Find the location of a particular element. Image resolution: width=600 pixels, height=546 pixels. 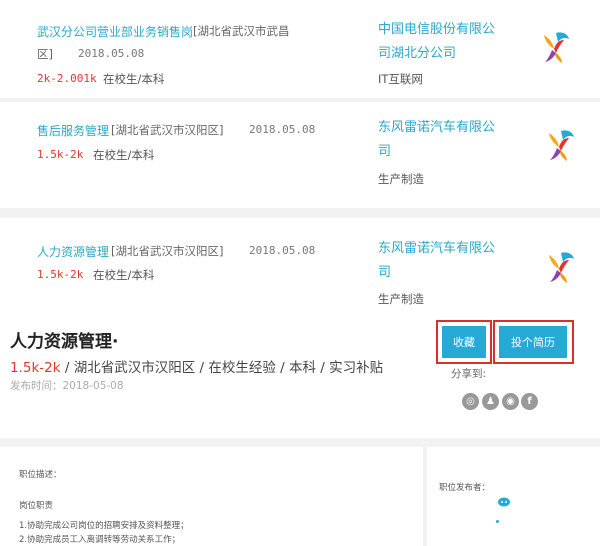

wechat-share-icon: ◎ is located at coordinates (470, 401).